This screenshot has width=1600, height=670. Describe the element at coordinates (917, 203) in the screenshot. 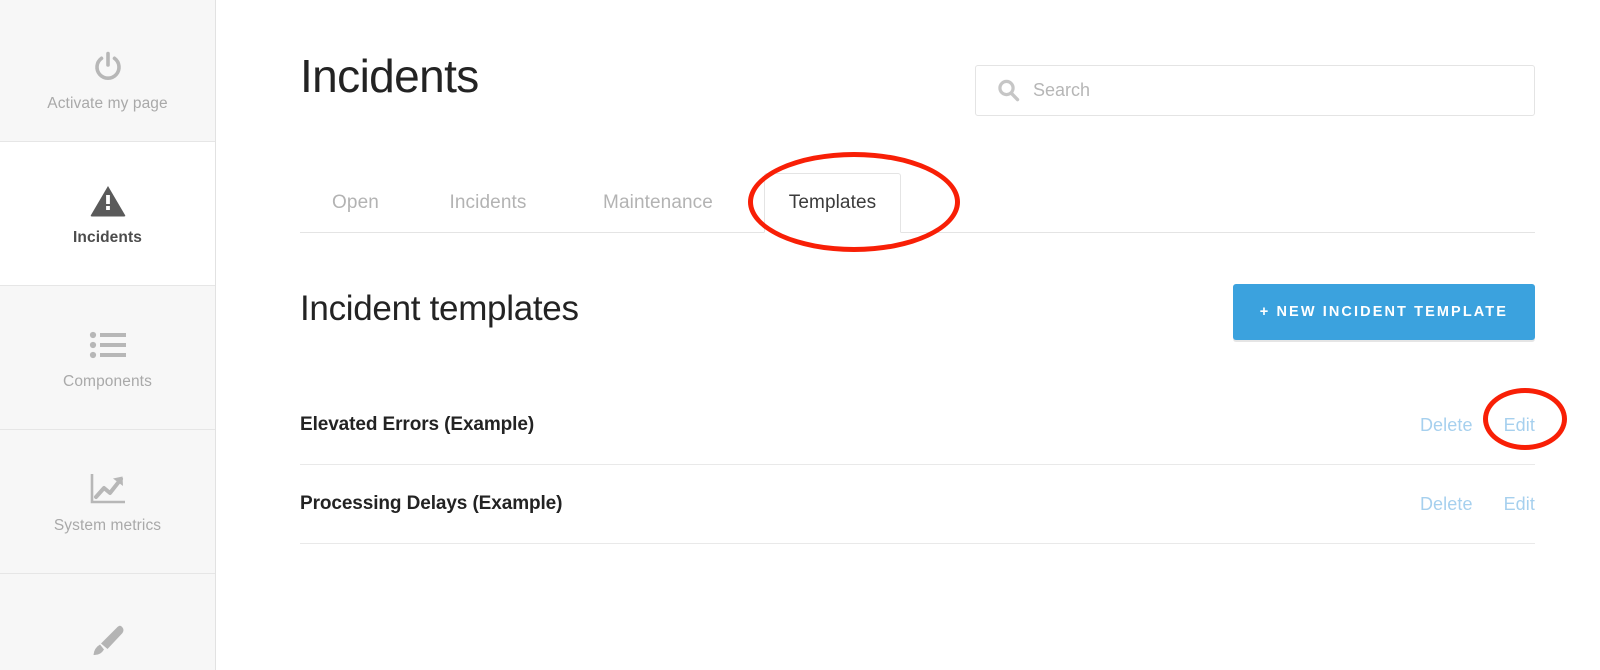

I see `tab-bar: Open Incidents Maintenance Templates` at that location.